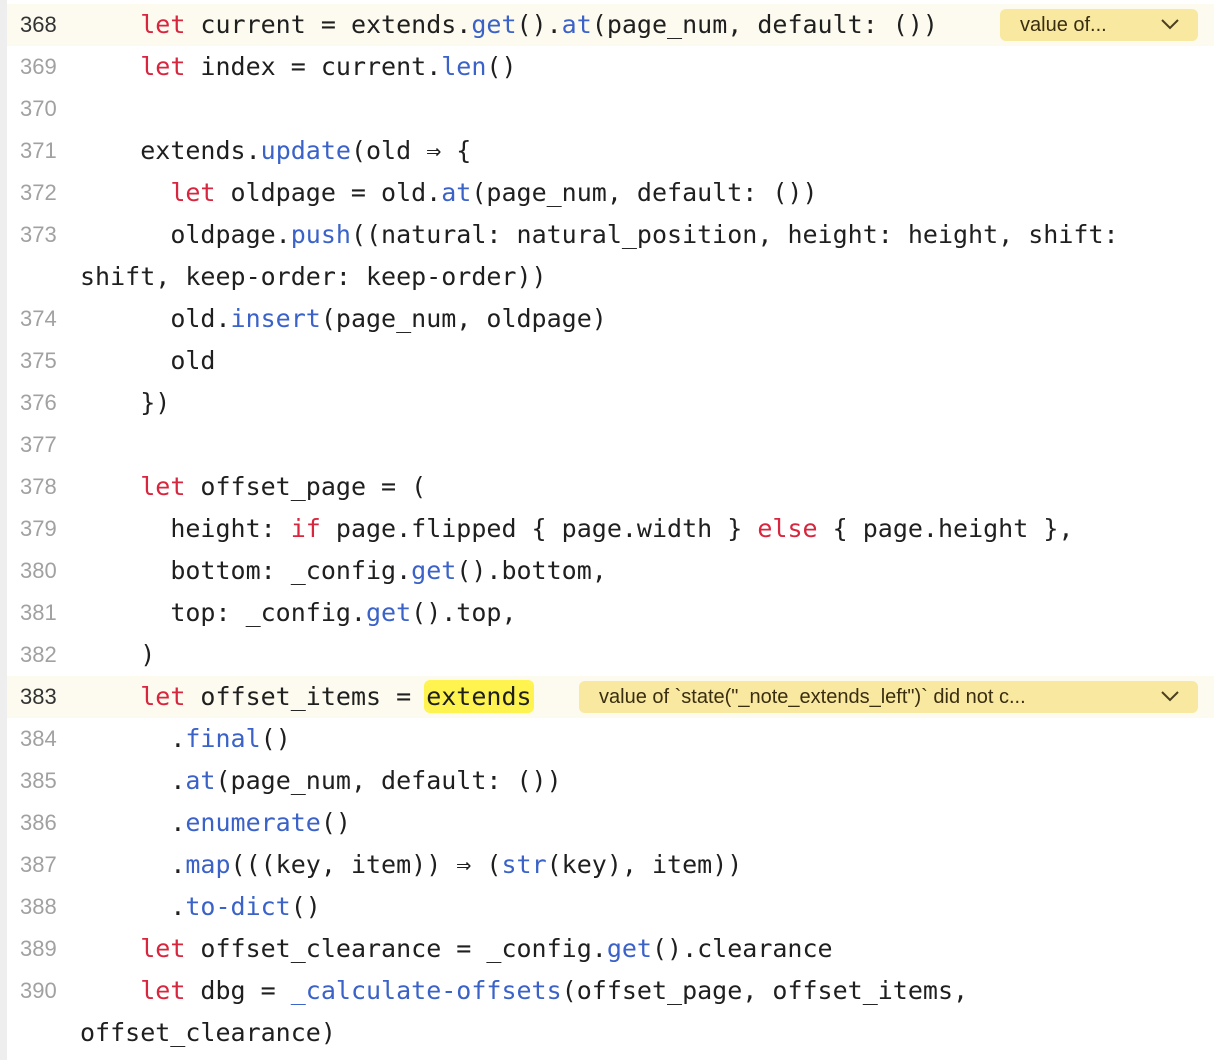  What do you see at coordinates (610, 403) in the screenshot?
I see `code-line-376: 376 })` at bounding box center [610, 403].